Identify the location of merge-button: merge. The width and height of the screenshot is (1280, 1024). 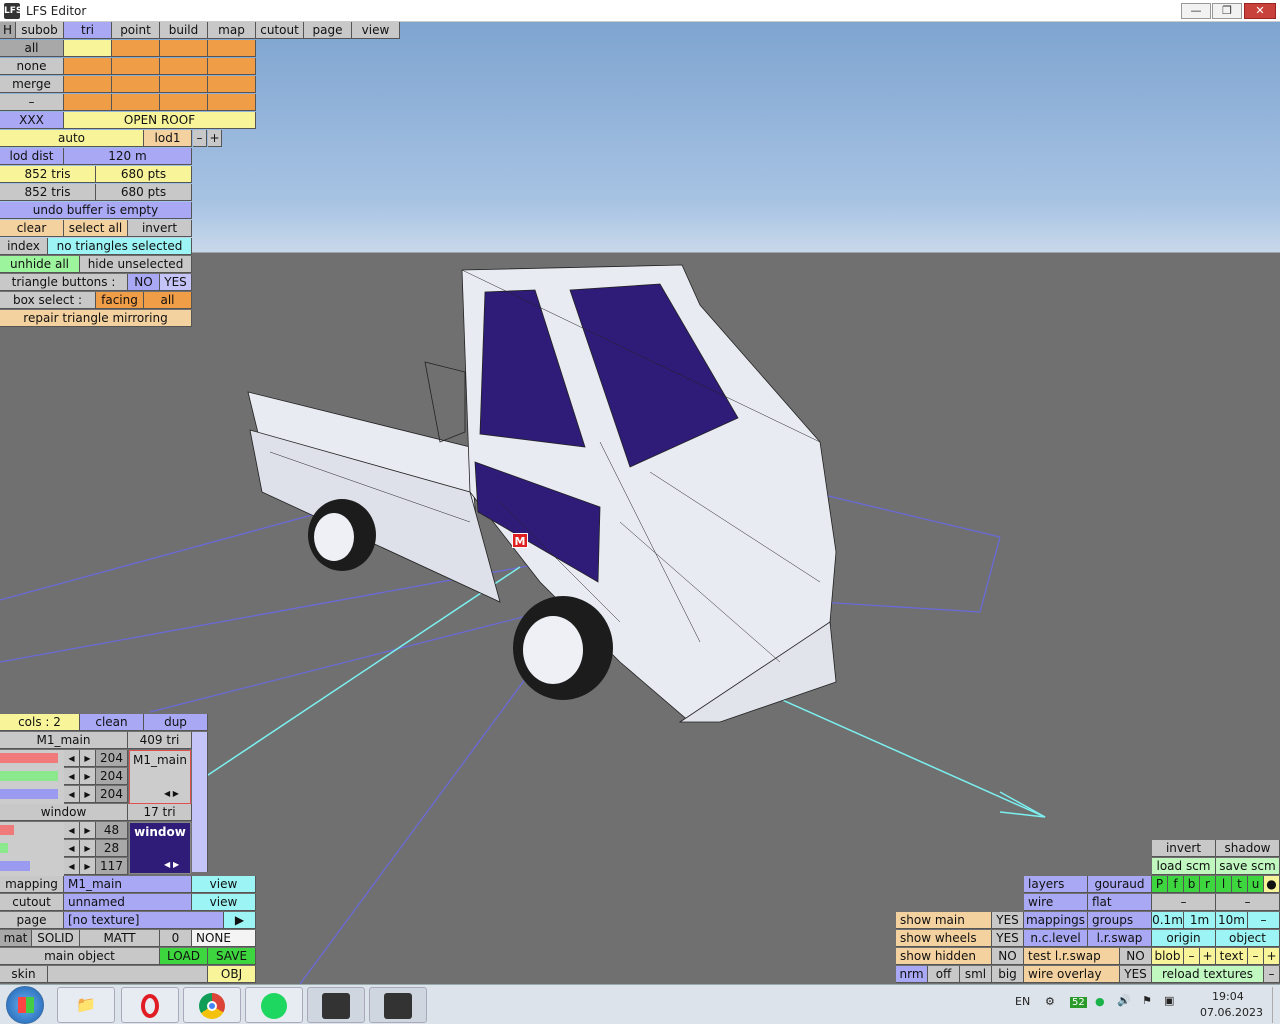
(32, 84).